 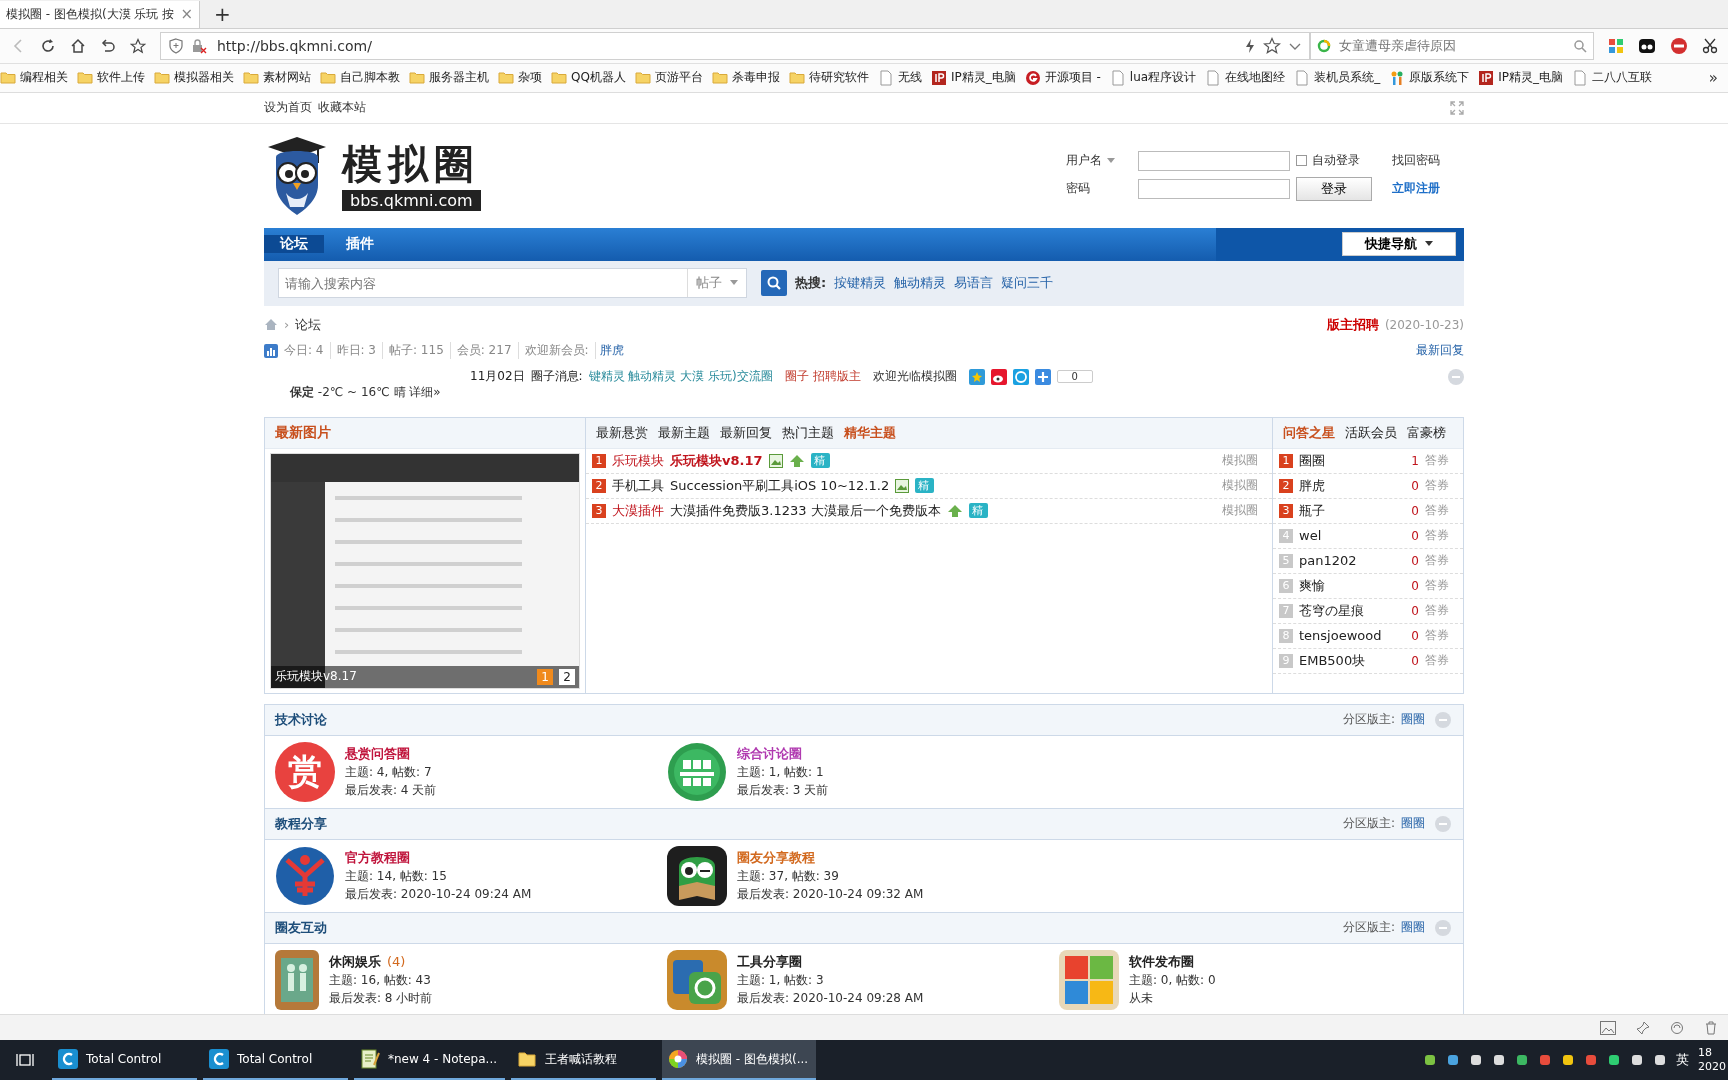 What do you see at coordinates (1153, 78) in the screenshot?
I see `bookmark-link: lua程序设计` at bounding box center [1153, 78].